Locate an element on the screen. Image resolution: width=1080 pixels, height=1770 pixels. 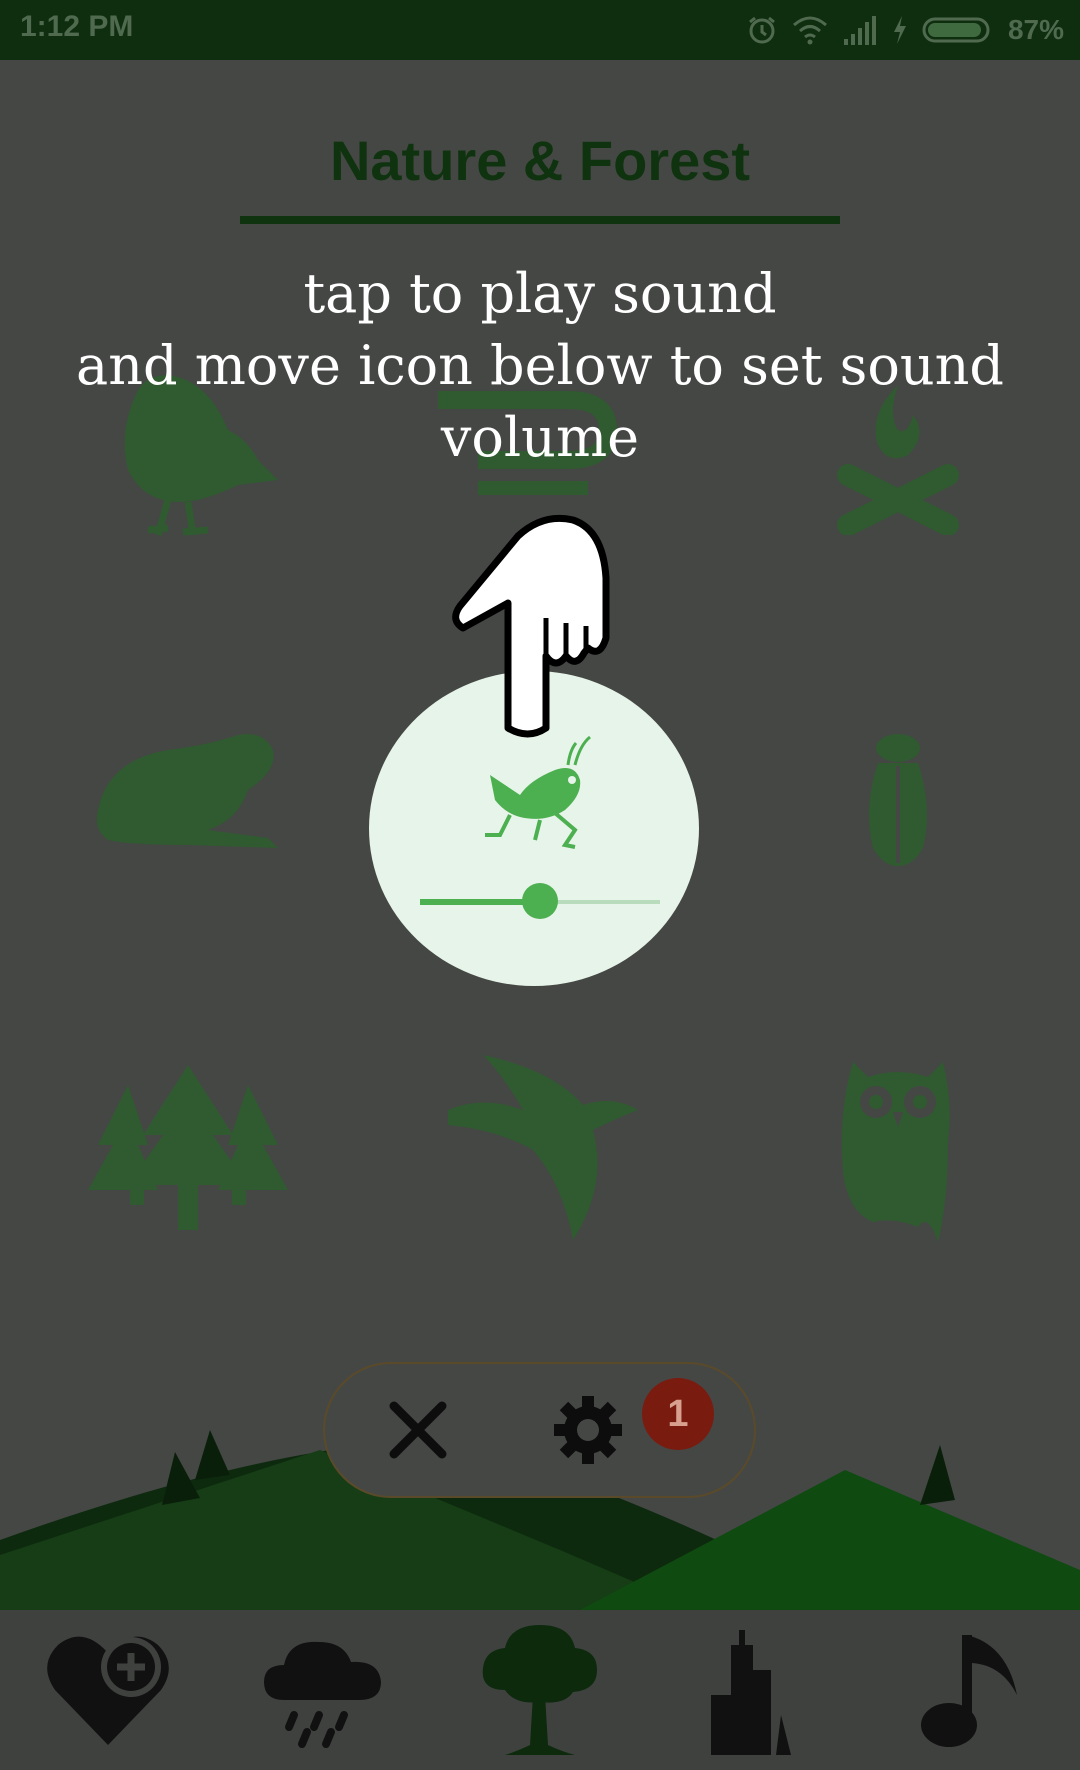
nav-item-city is located at coordinates (756, 1690).